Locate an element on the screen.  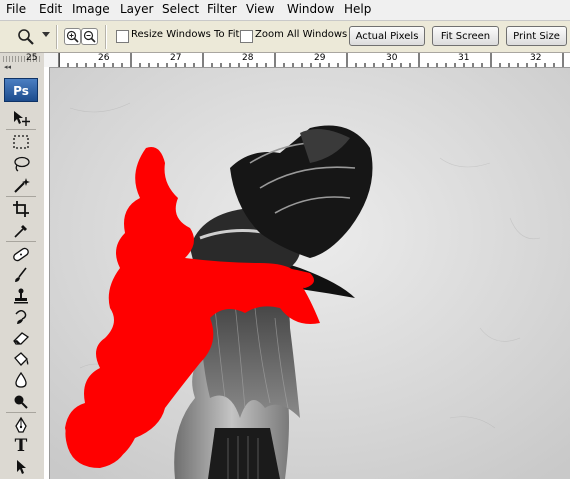
history-brush-icon is located at coordinates (21, 317).